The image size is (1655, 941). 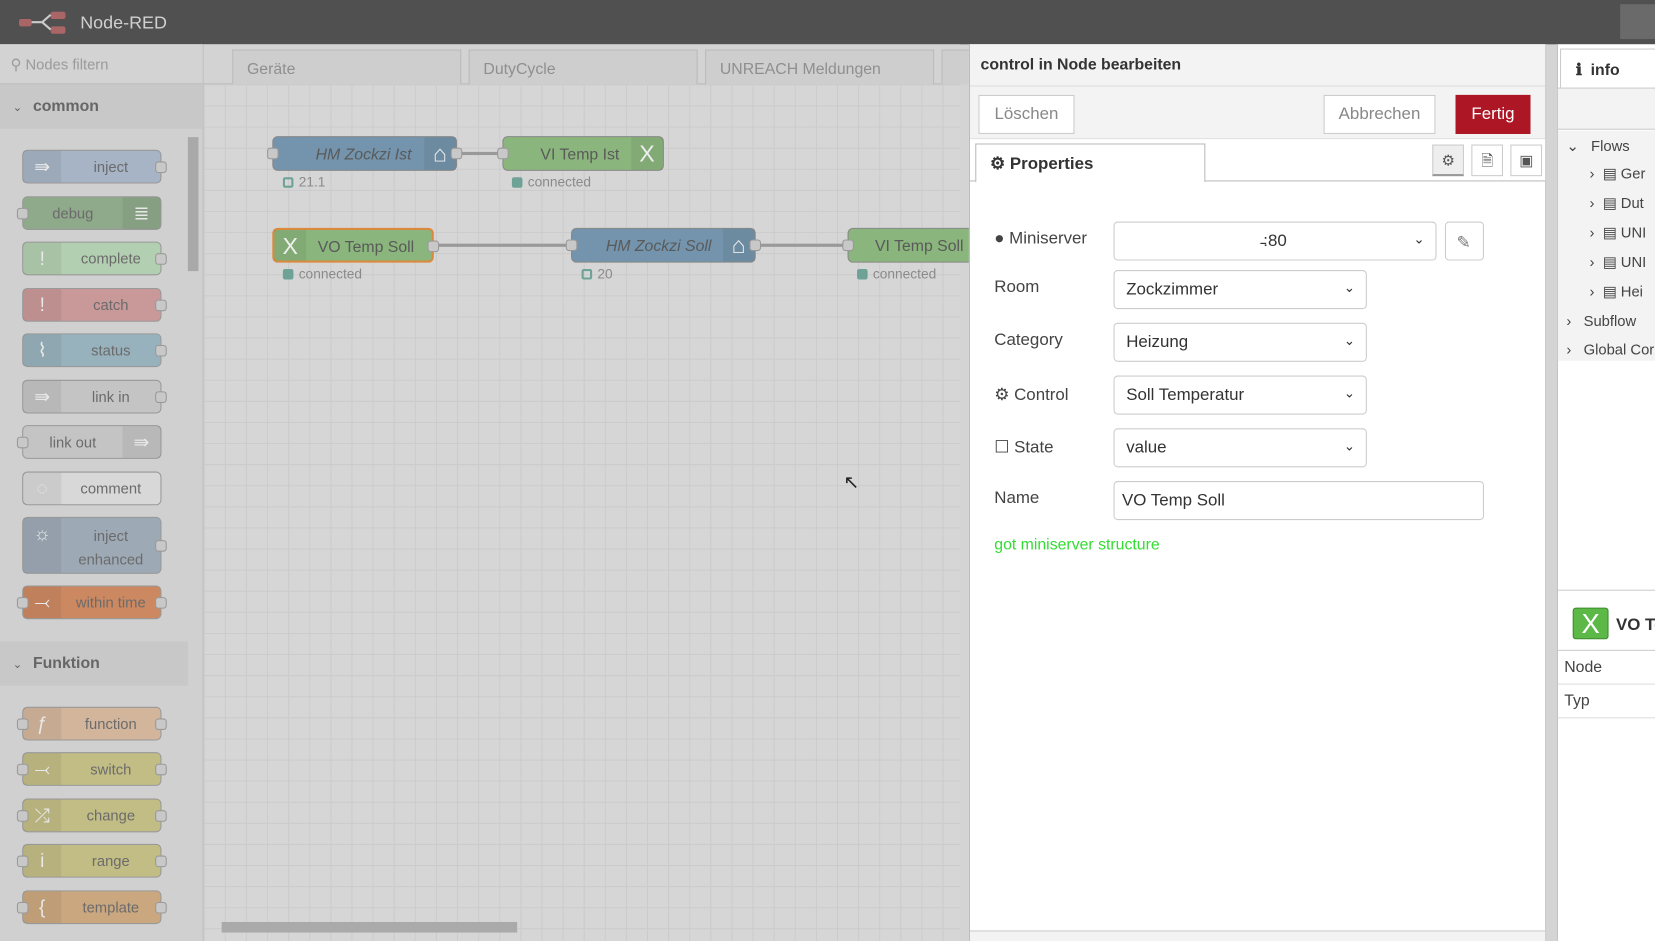 What do you see at coordinates (101, 106) in the screenshot?
I see `category-common: ⌄ common` at bounding box center [101, 106].